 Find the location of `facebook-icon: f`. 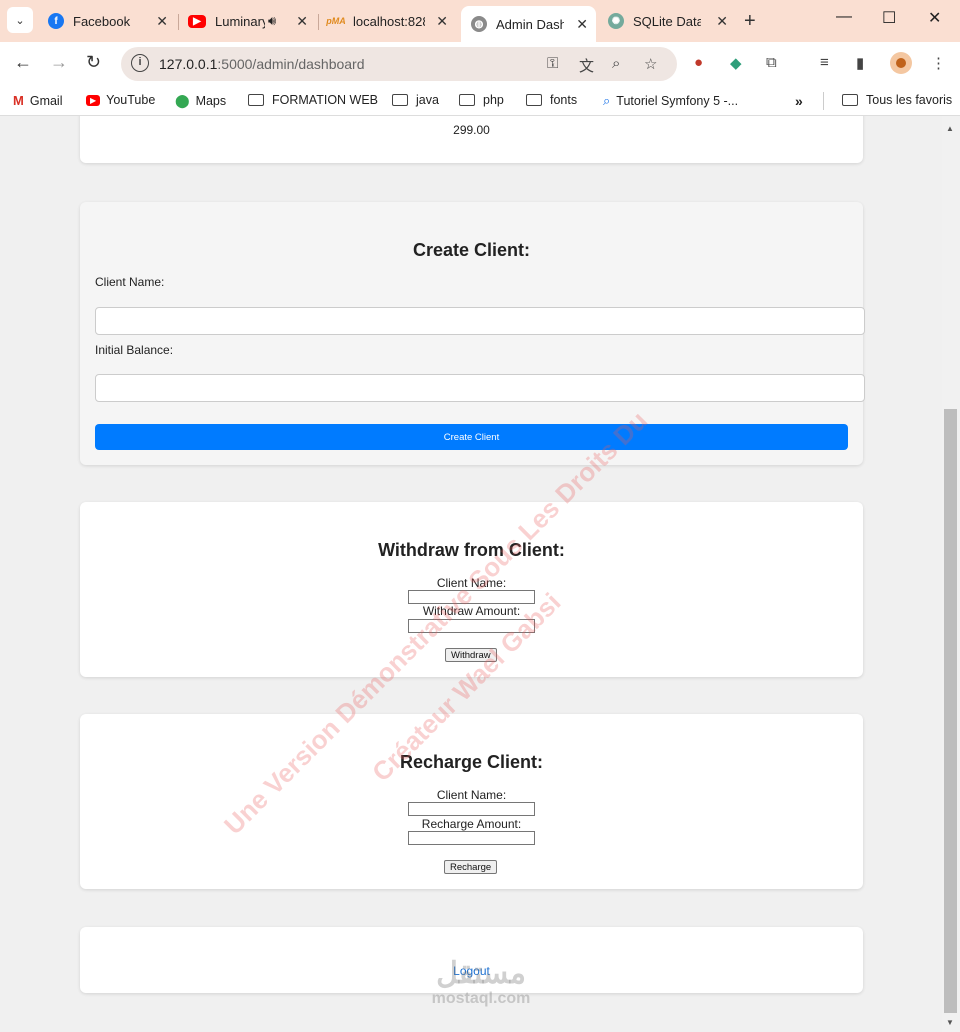

facebook-icon: f is located at coordinates (56, 21).